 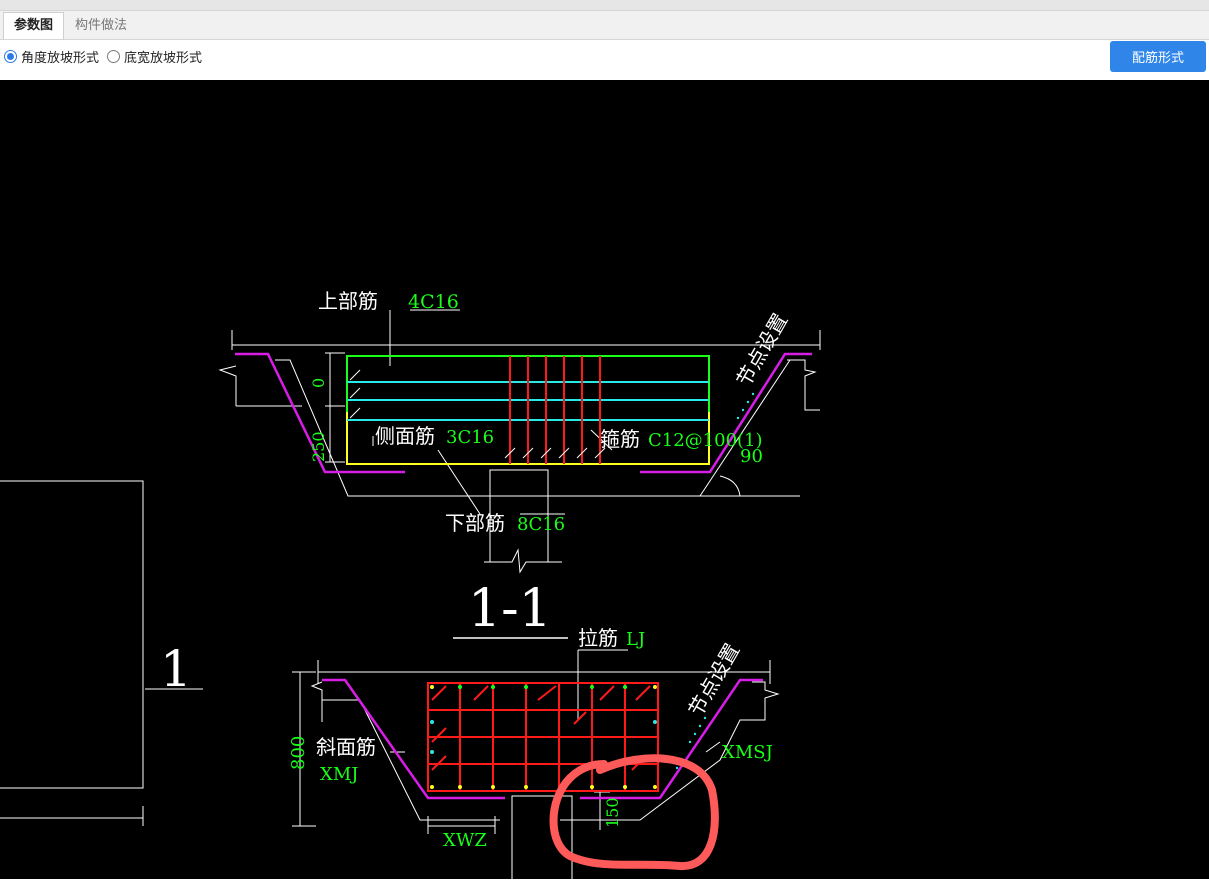 What do you see at coordinates (298, 753) in the screenshot?
I see `dim-height-value: 800` at bounding box center [298, 753].